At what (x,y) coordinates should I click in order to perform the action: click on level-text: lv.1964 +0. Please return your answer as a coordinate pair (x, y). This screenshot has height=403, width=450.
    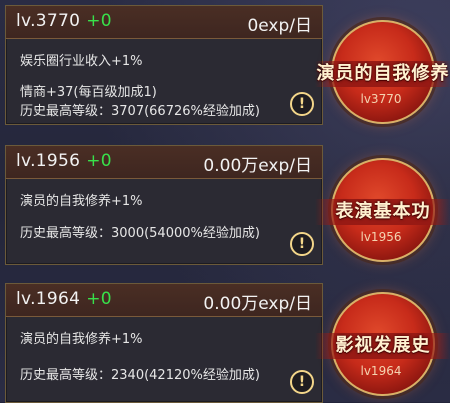
    Looking at the image, I should click on (64, 299).